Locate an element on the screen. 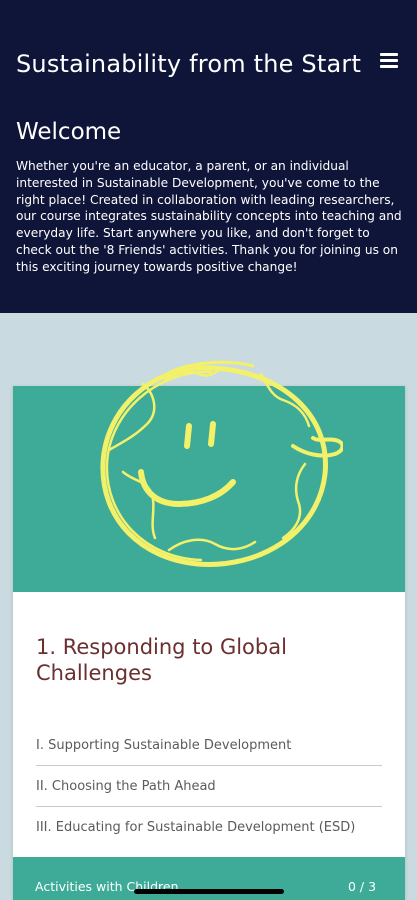 Image resolution: width=417 pixels, height=900 pixels. hamburger-menu-icon is located at coordinates (389, 63).